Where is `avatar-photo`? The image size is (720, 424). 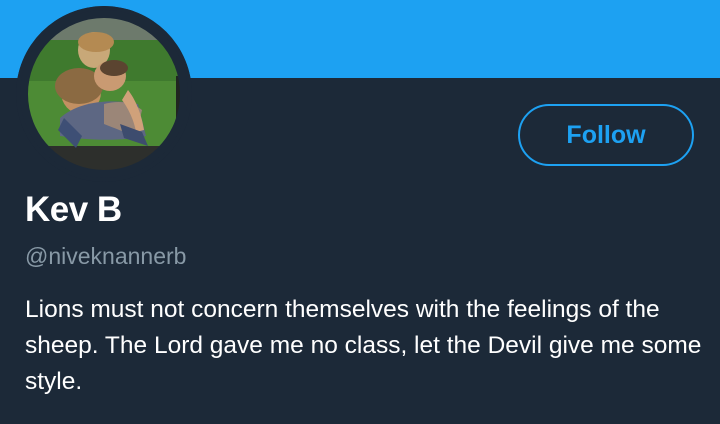 avatar-photo is located at coordinates (104, 94).